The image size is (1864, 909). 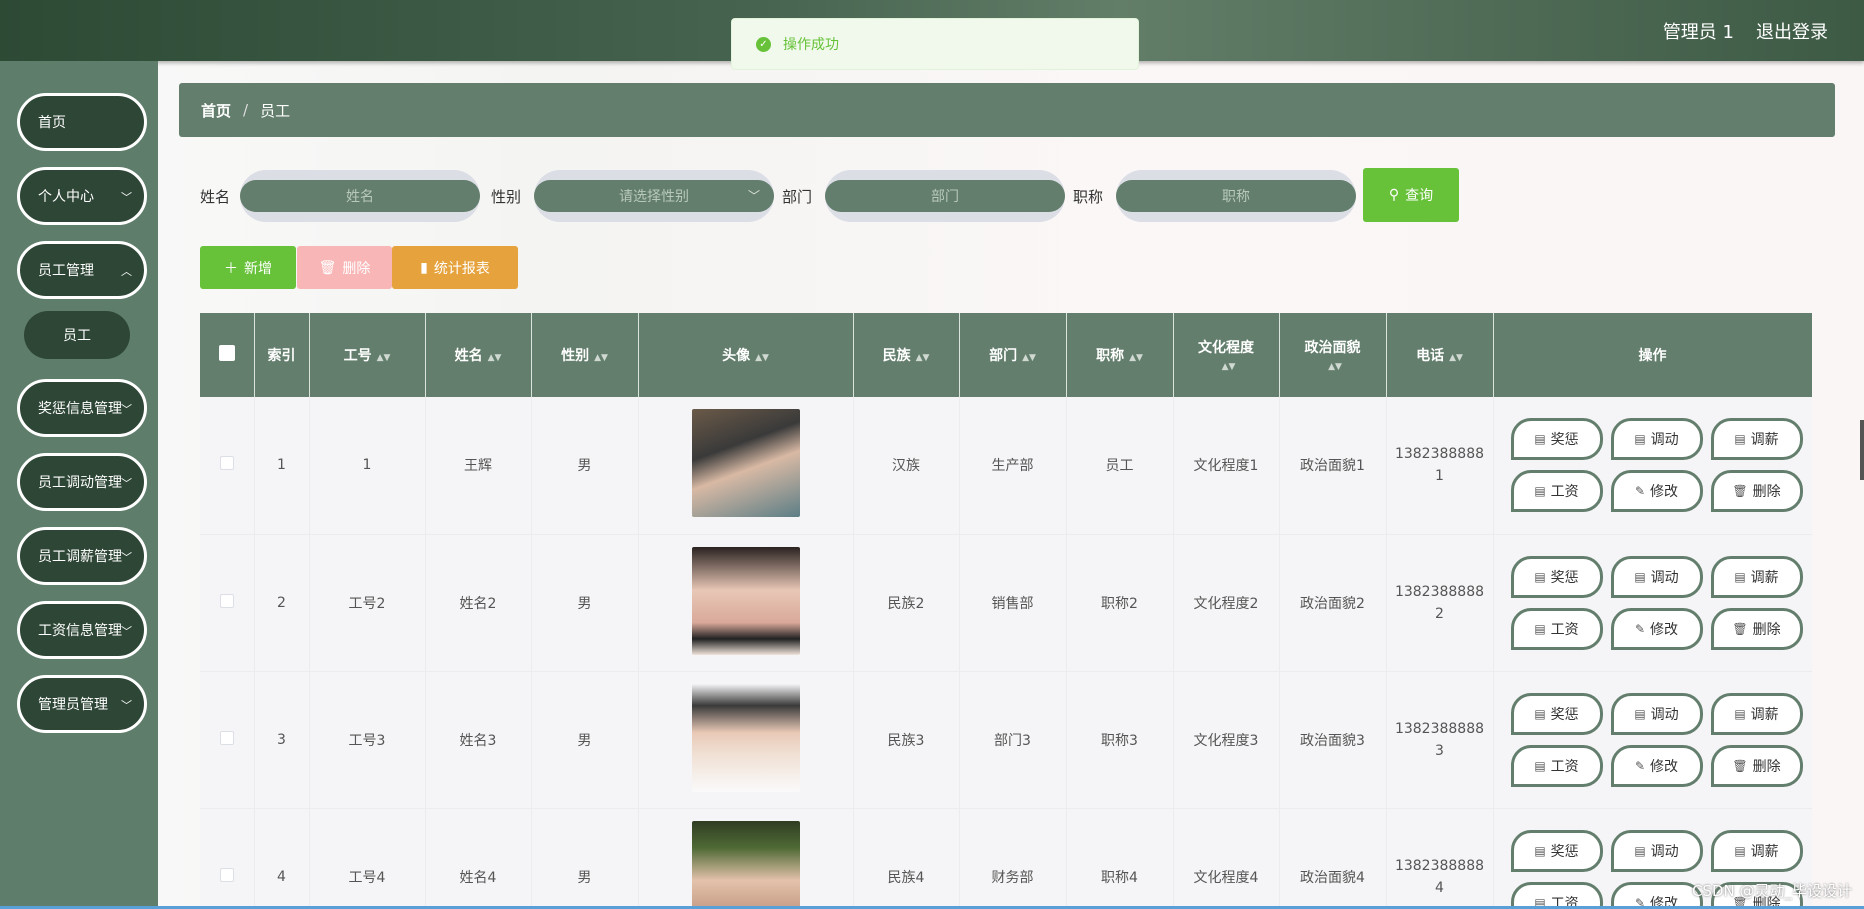 I want to click on col-actions-label: 操作, so click(x=1652, y=356).